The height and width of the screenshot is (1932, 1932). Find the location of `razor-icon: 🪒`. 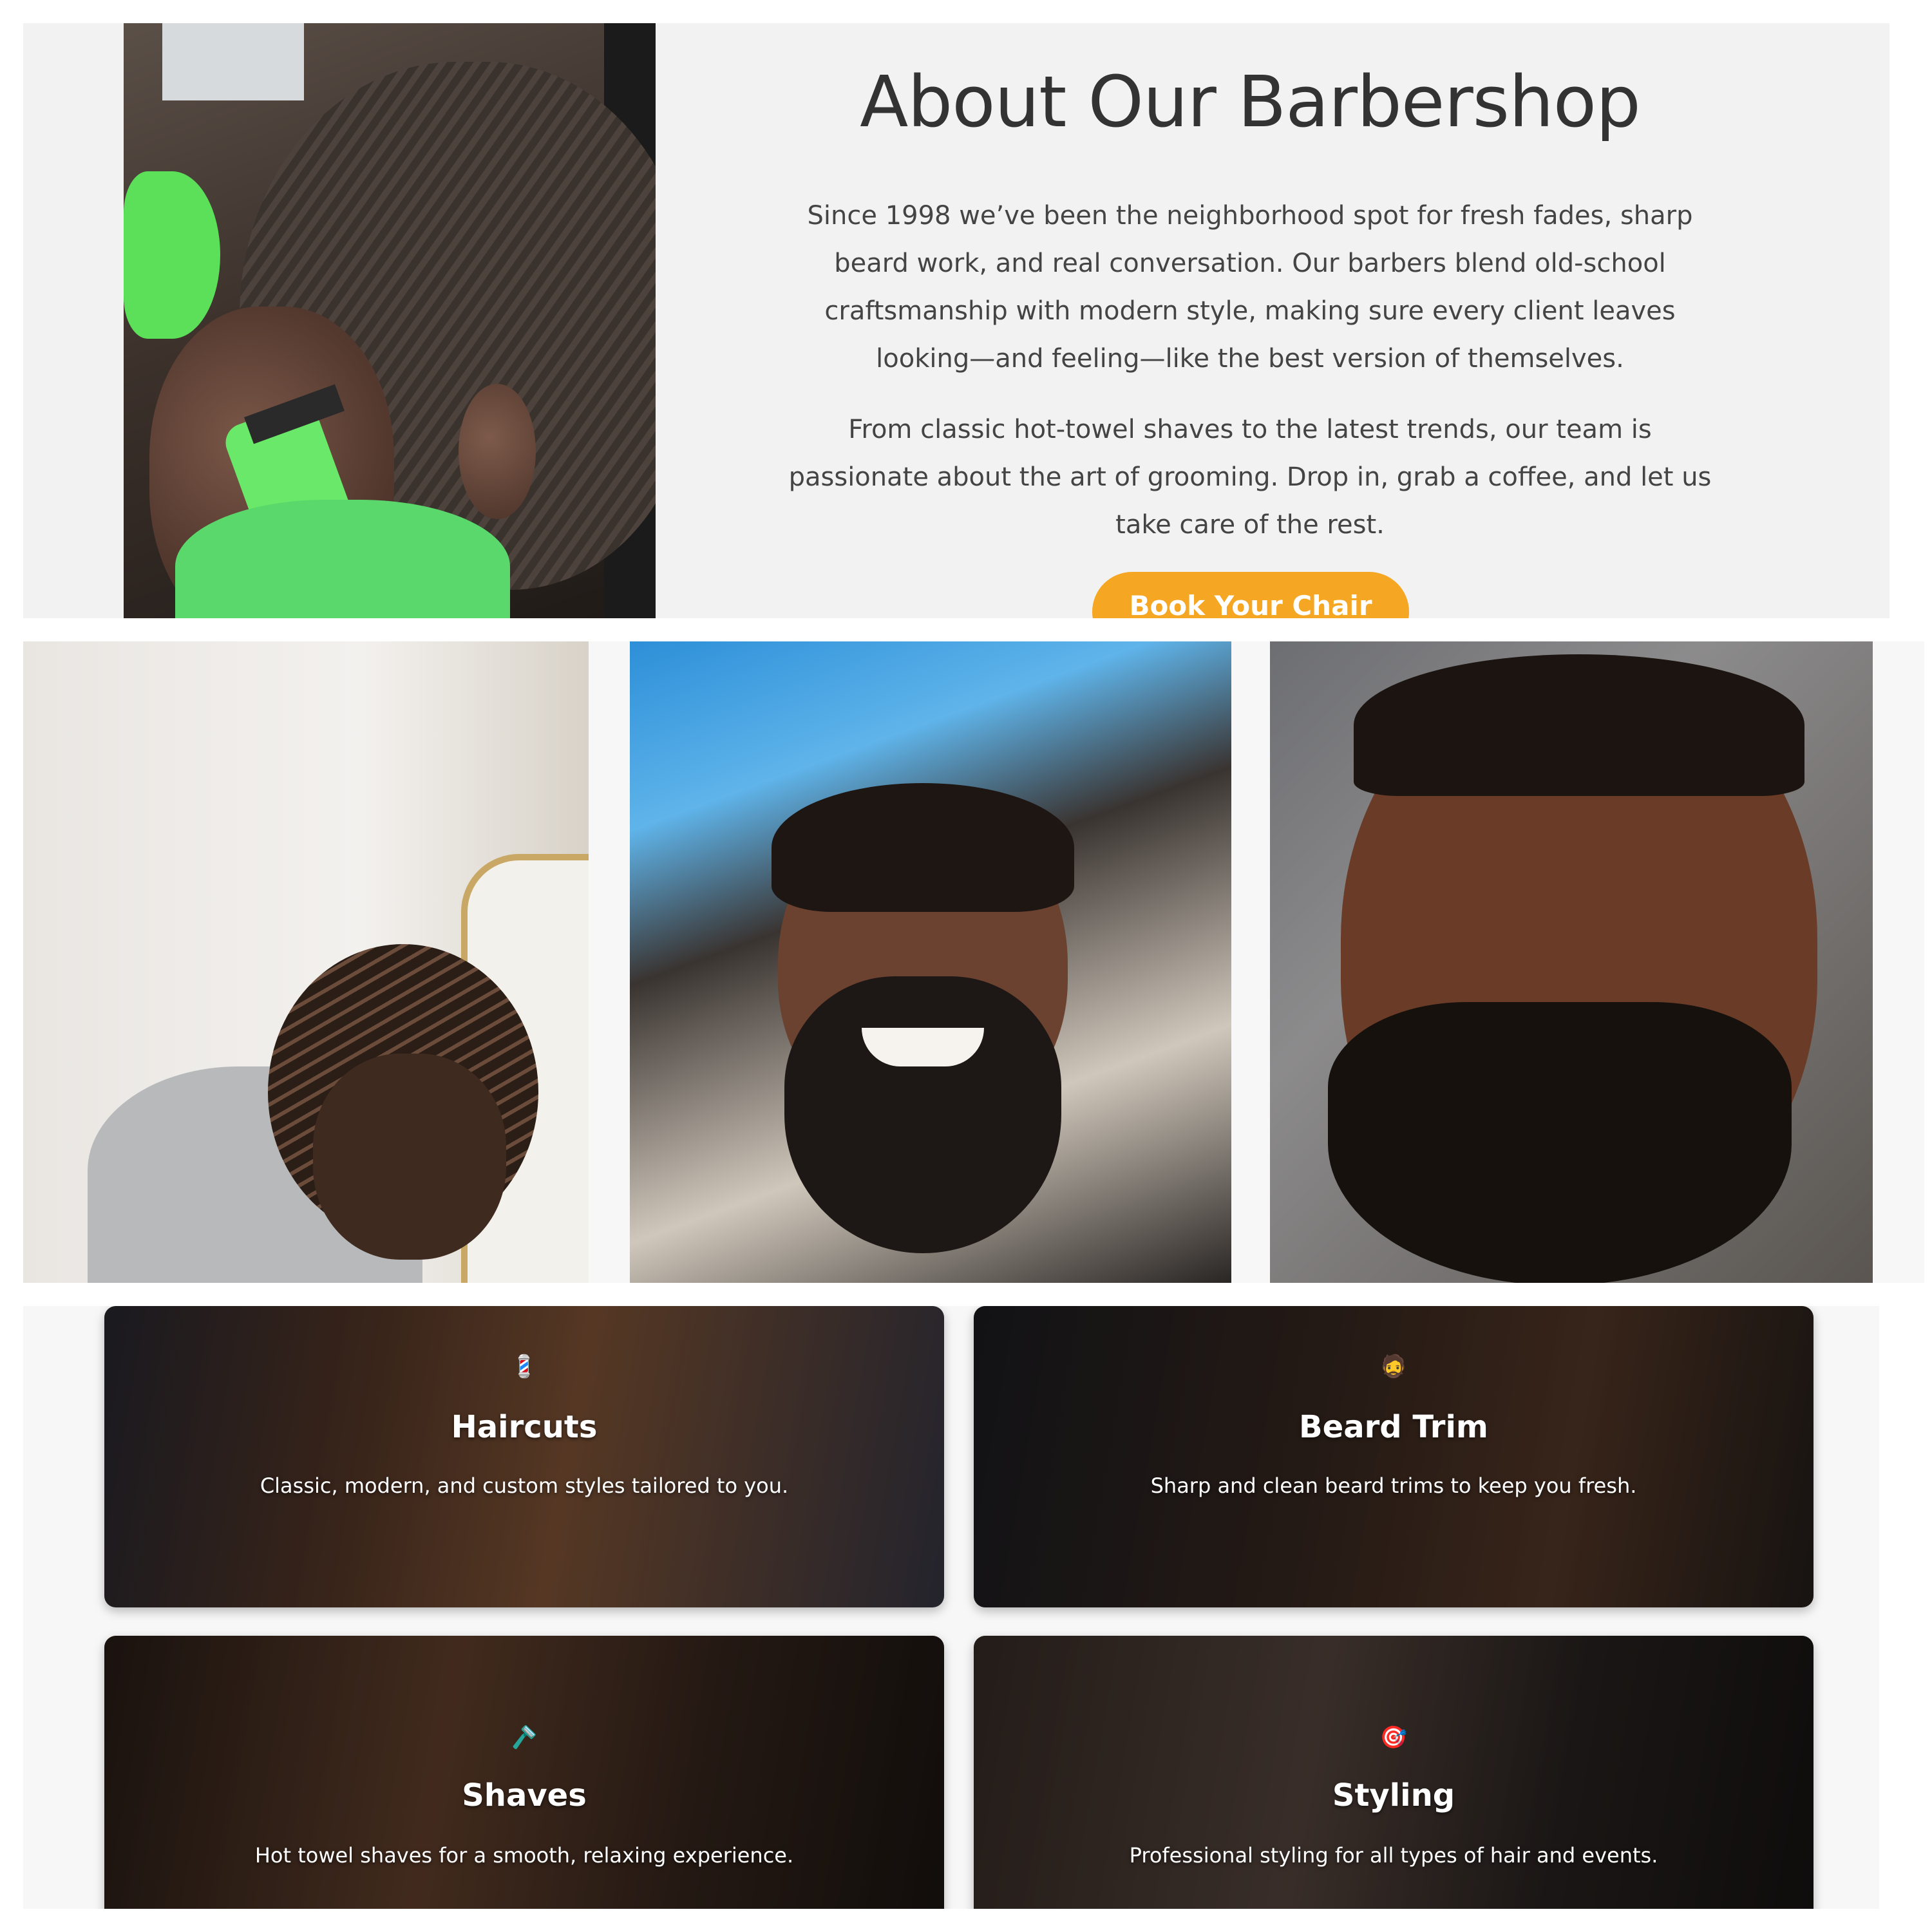

razor-icon: 🪒 is located at coordinates (524, 1737).